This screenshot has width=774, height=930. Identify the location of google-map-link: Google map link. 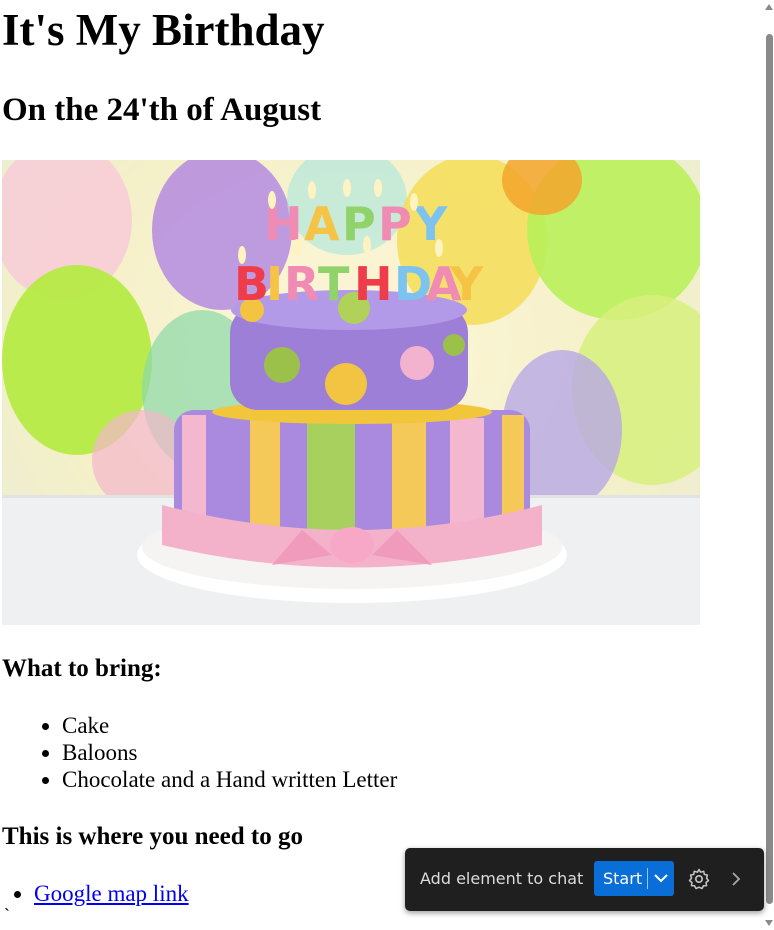
(111, 893).